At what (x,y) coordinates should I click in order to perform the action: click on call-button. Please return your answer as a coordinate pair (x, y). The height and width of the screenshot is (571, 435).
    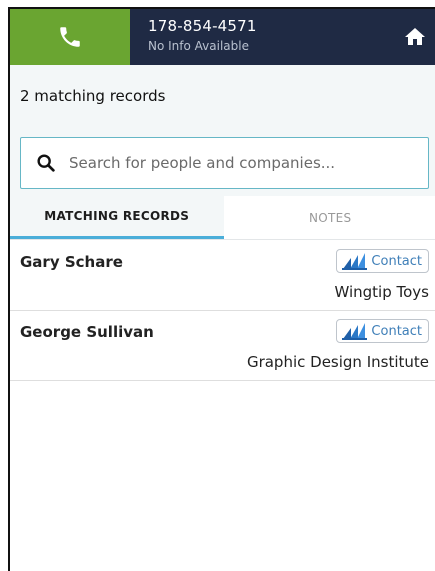
    Looking at the image, I should click on (70, 37).